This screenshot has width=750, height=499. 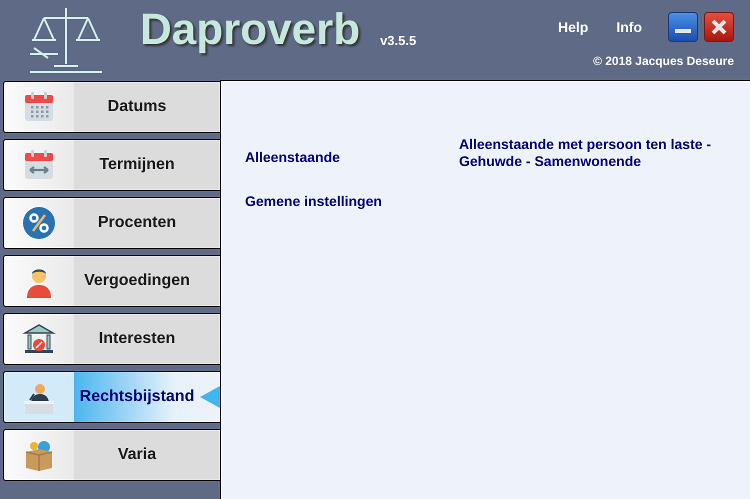 What do you see at coordinates (683, 27) in the screenshot?
I see `minimize-button` at bounding box center [683, 27].